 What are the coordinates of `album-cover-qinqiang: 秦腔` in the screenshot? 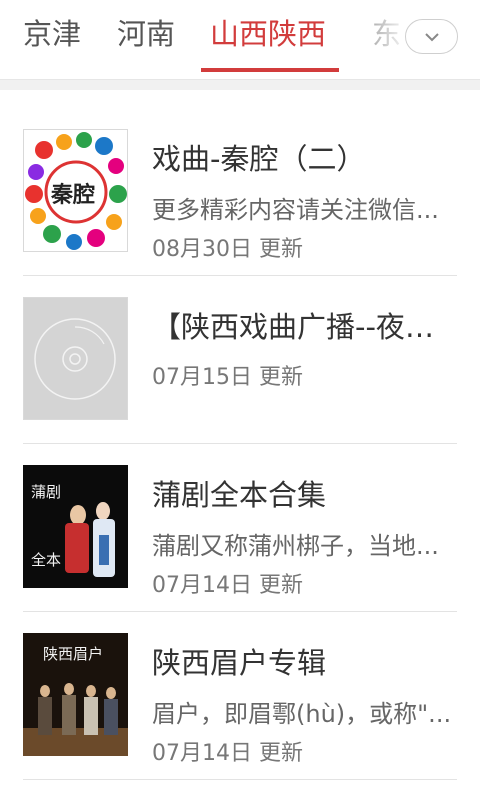 It's located at (75, 190).